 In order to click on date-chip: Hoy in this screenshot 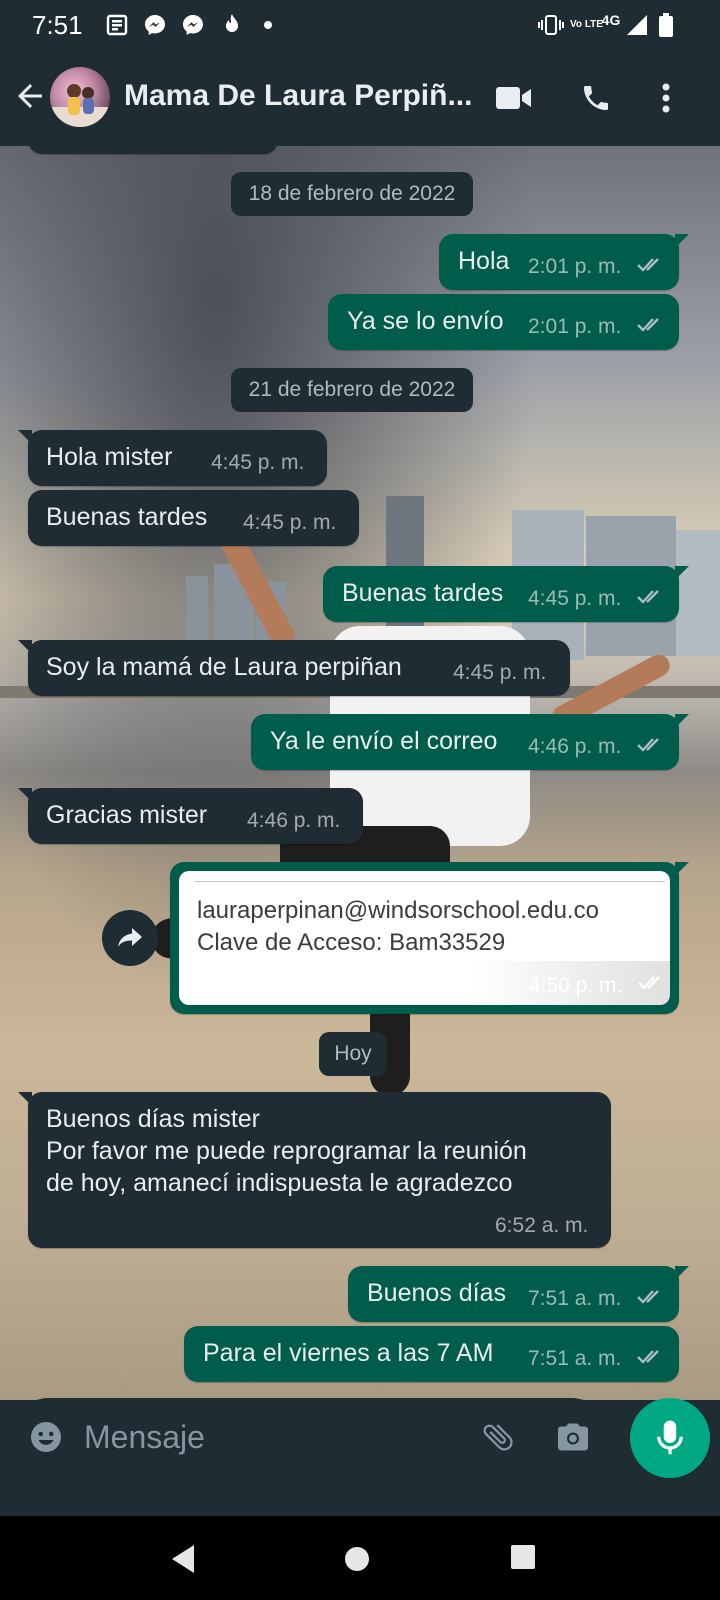, I will do `click(353, 1054)`.